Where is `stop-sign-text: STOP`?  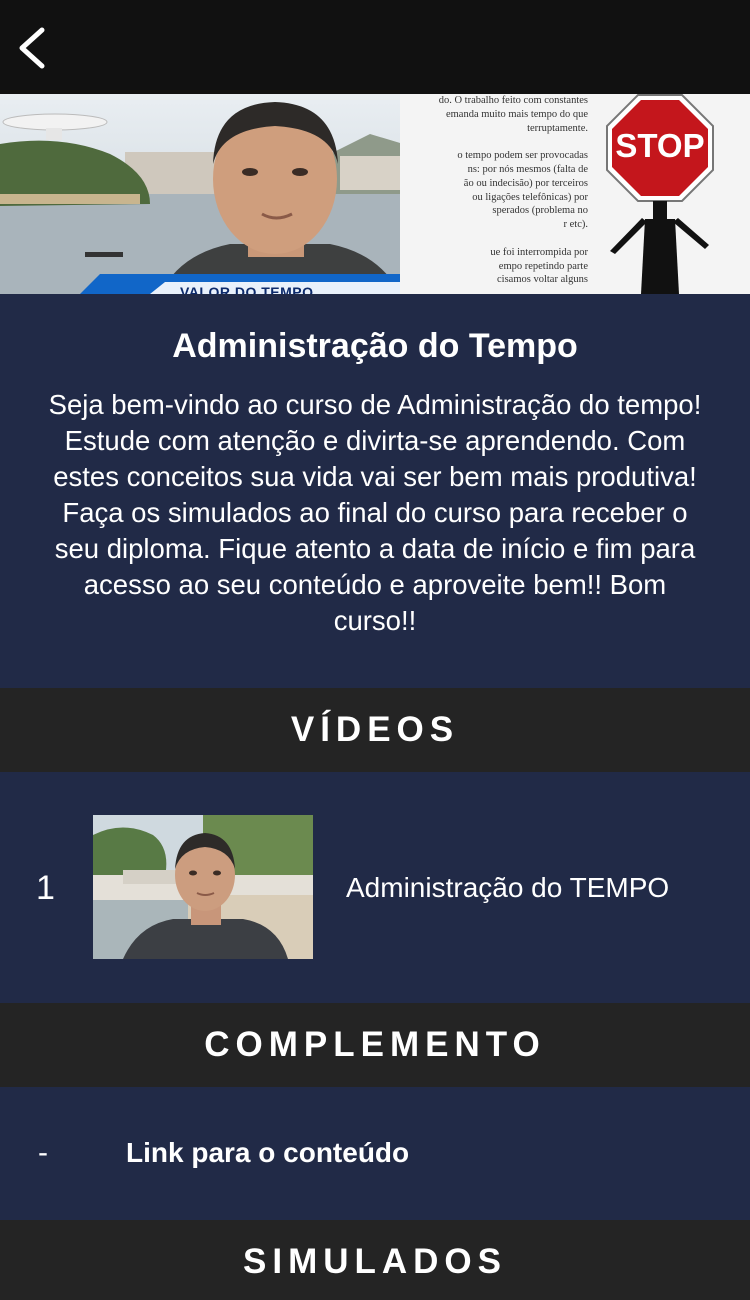
stop-sign-text: STOP is located at coordinates (659, 145).